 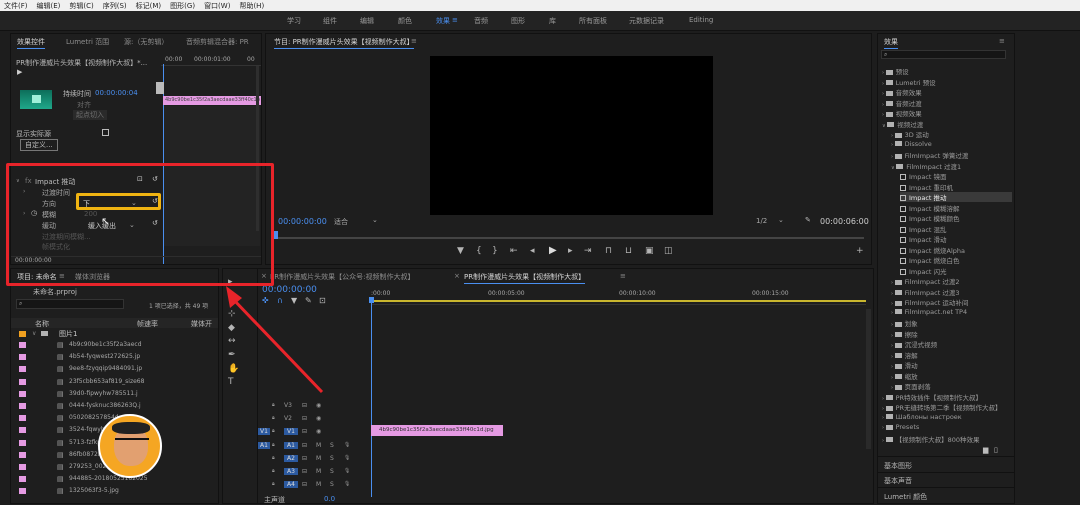 I want to click on effect-folder: › 音频过渡, so click(x=902, y=103).